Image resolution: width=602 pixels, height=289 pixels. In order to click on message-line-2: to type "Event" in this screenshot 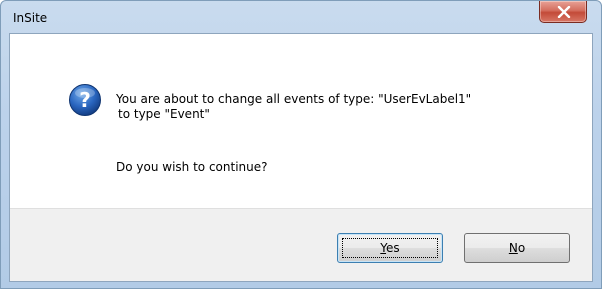, I will do `click(164, 114)`.